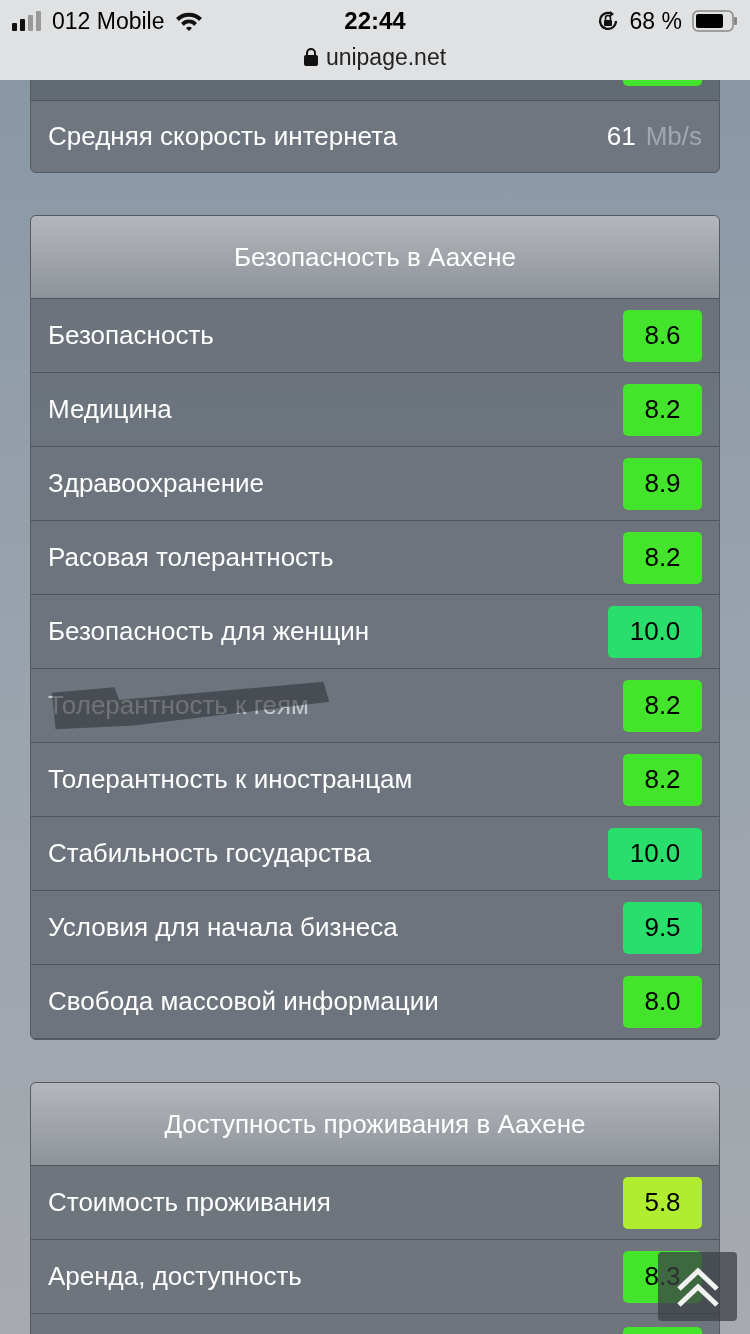  What do you see at coordinates (662, 335) in the screenshot?
I see `score-badge: 8.6` at bounding box center [662, 335].